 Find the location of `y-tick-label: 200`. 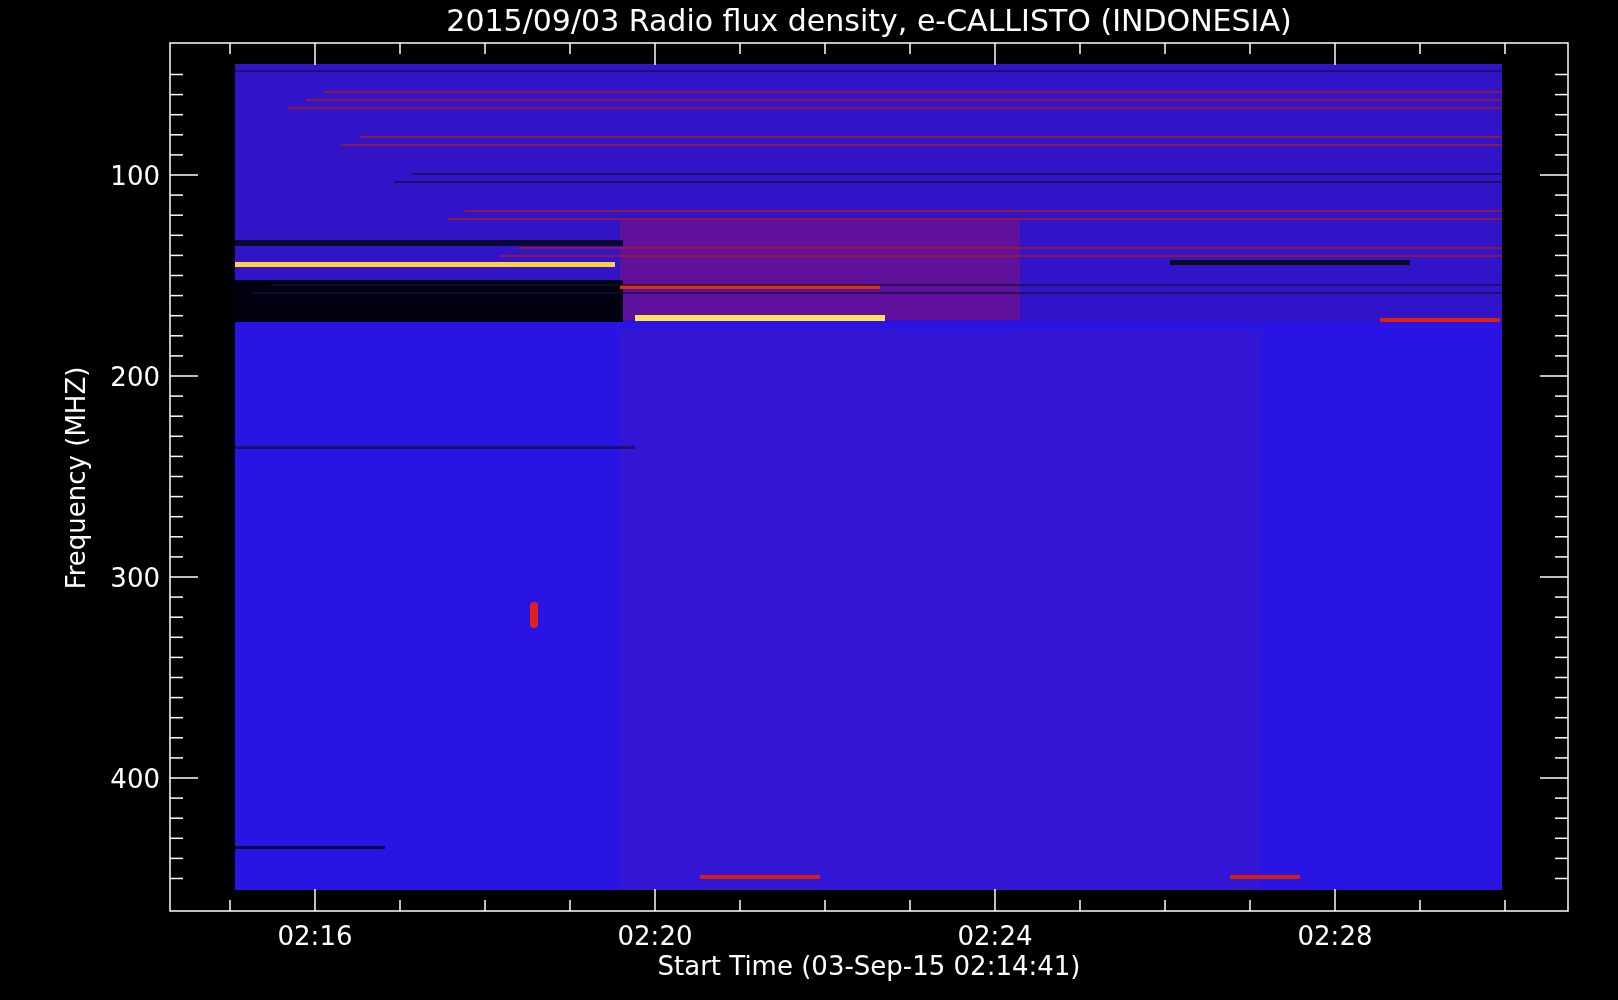

y-tick-label: 200 is located at coordinates (135, 377).